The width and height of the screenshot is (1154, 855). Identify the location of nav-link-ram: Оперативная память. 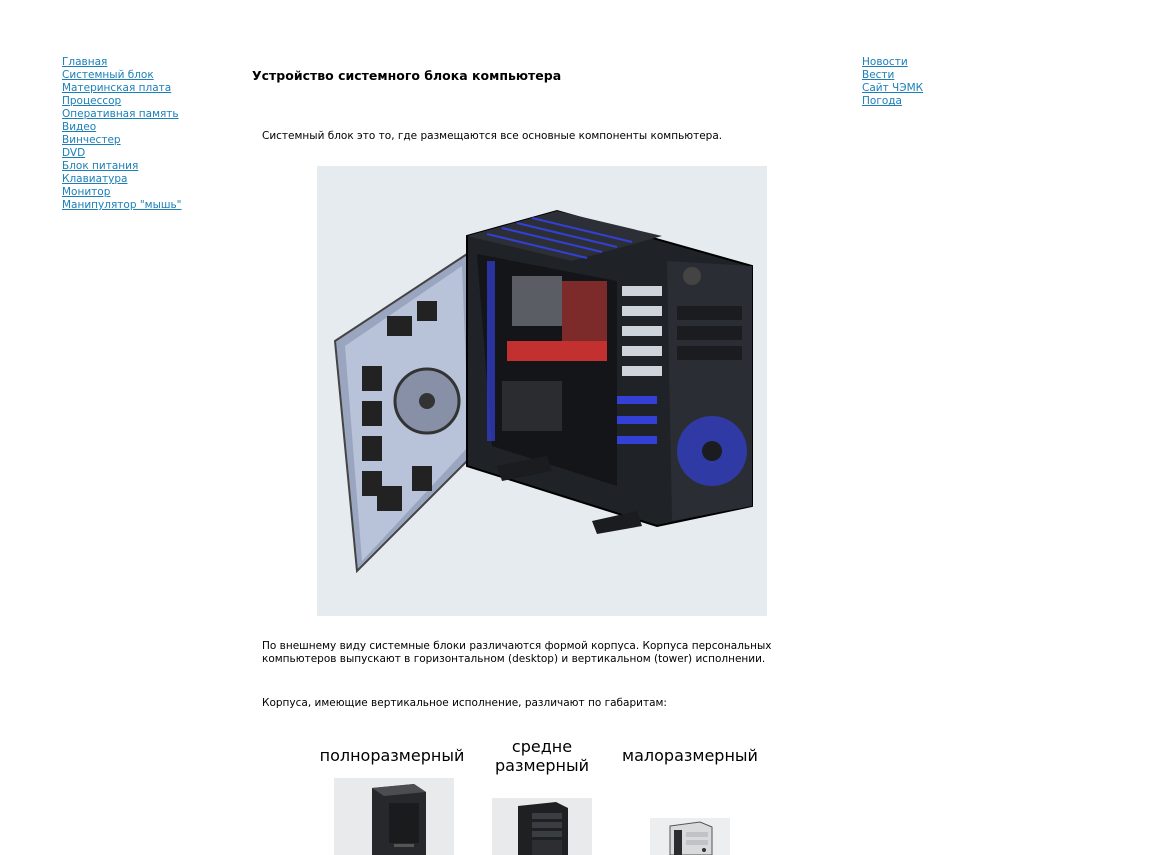
(122, 114).